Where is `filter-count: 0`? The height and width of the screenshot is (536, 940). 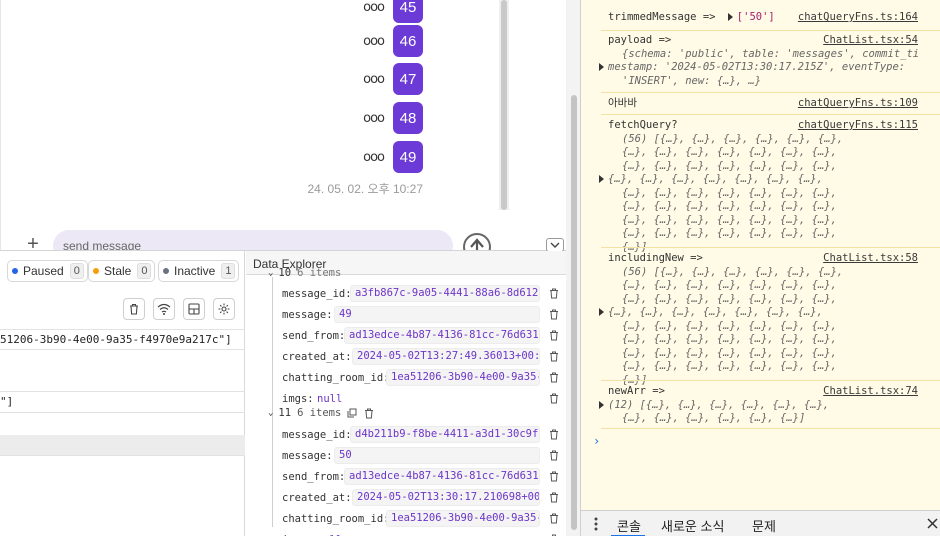 filter-count: 0 is located at coordinates (144, 271).